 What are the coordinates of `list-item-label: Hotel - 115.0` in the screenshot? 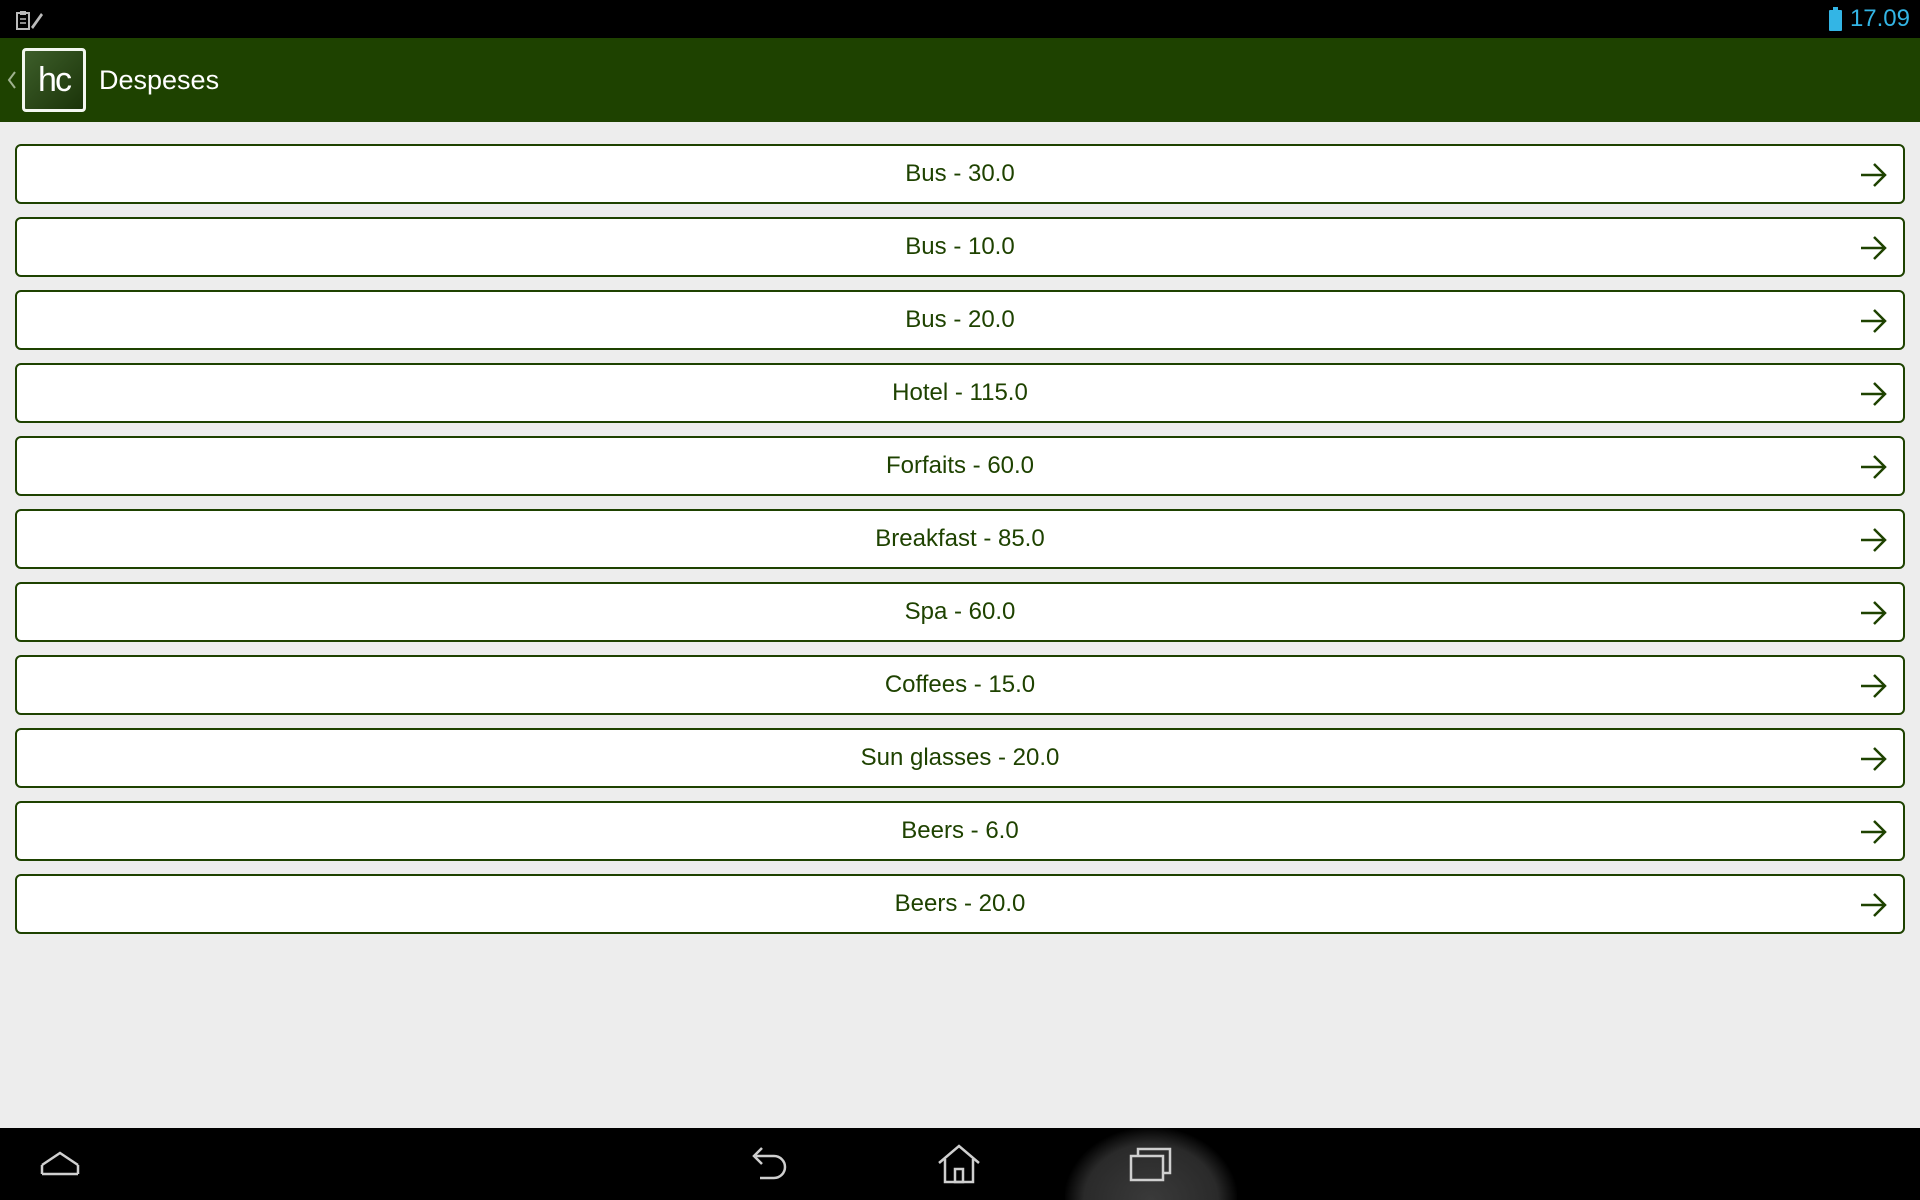 It's located at (960, 392).